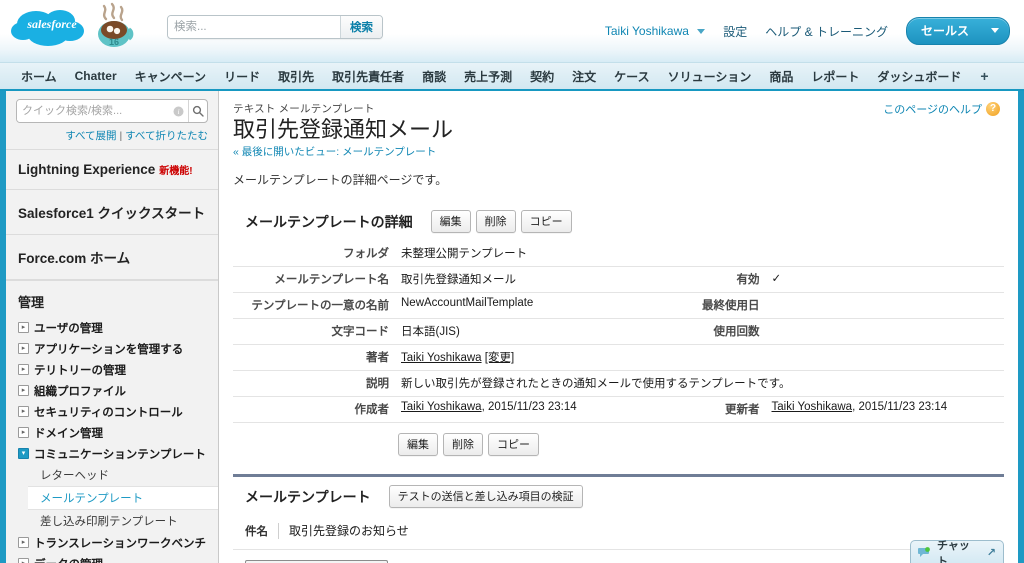 Image resolution: width=1024 pixels, height=563 pixels. Describe the element at coordinates (418, 445) in the screenshot. I see `edit-button-bottom: 編集` at that location.